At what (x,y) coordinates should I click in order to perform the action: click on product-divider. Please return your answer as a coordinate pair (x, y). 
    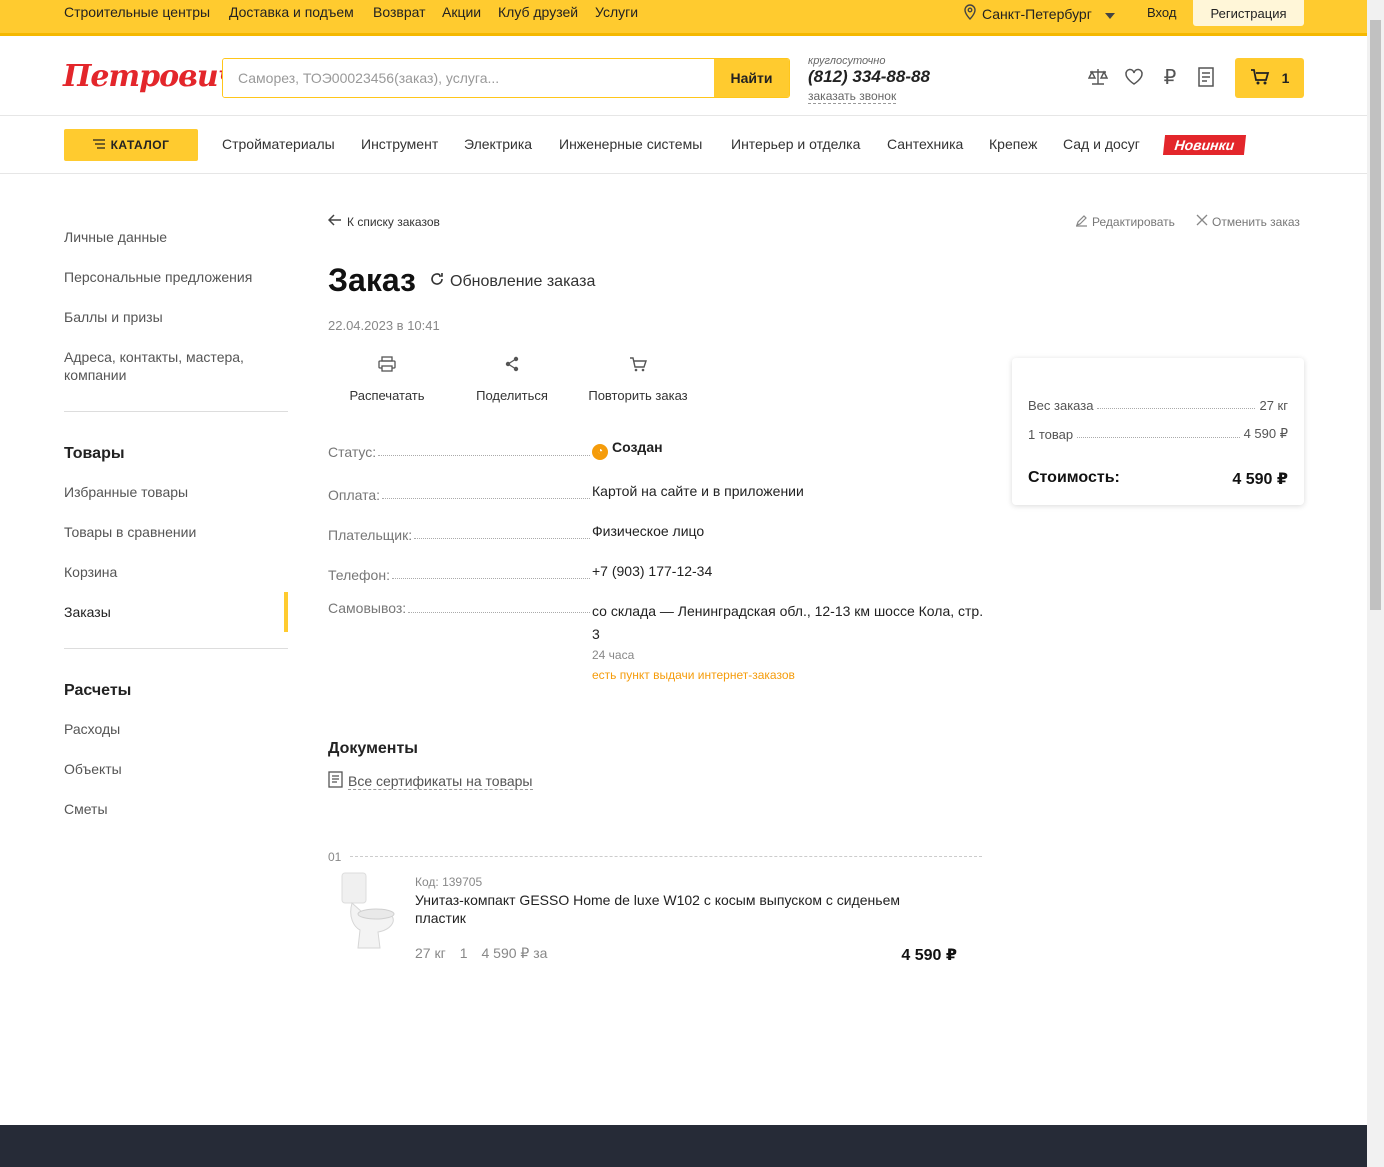
    Looking at the image, I should click on (666, 856).